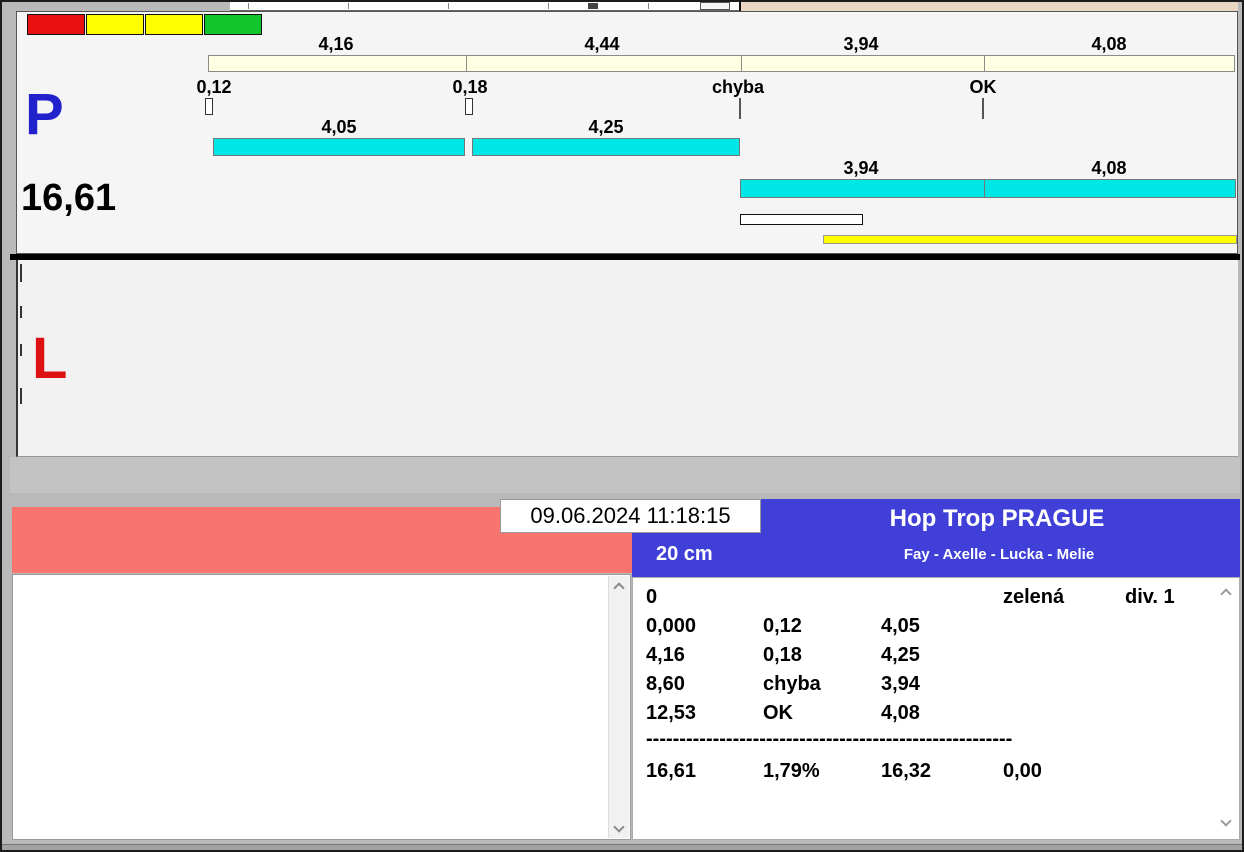  I want to click on result-cell: 4,08, so click(900, 713).